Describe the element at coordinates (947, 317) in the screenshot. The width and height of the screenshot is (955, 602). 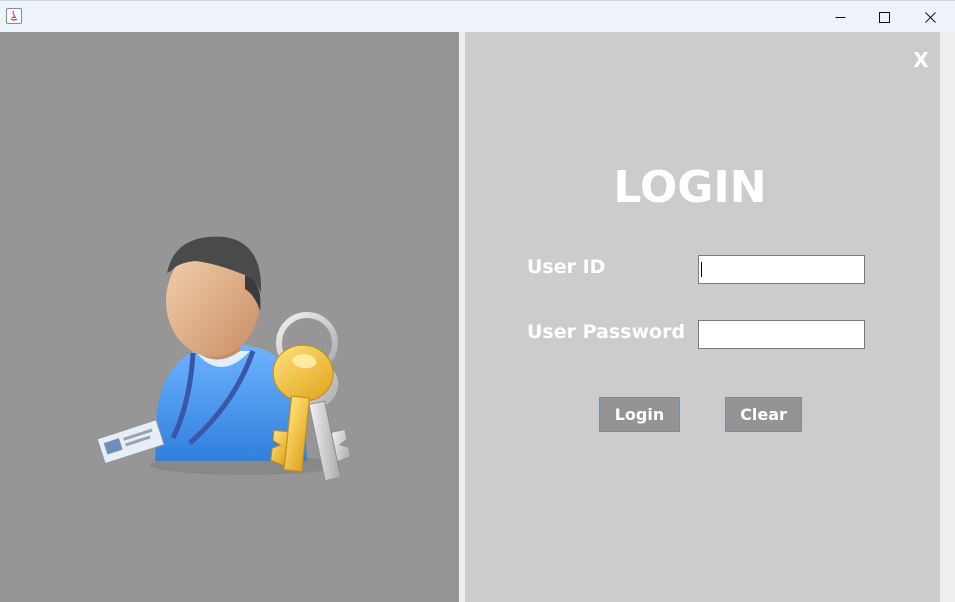
I see `window-edge` at that location.